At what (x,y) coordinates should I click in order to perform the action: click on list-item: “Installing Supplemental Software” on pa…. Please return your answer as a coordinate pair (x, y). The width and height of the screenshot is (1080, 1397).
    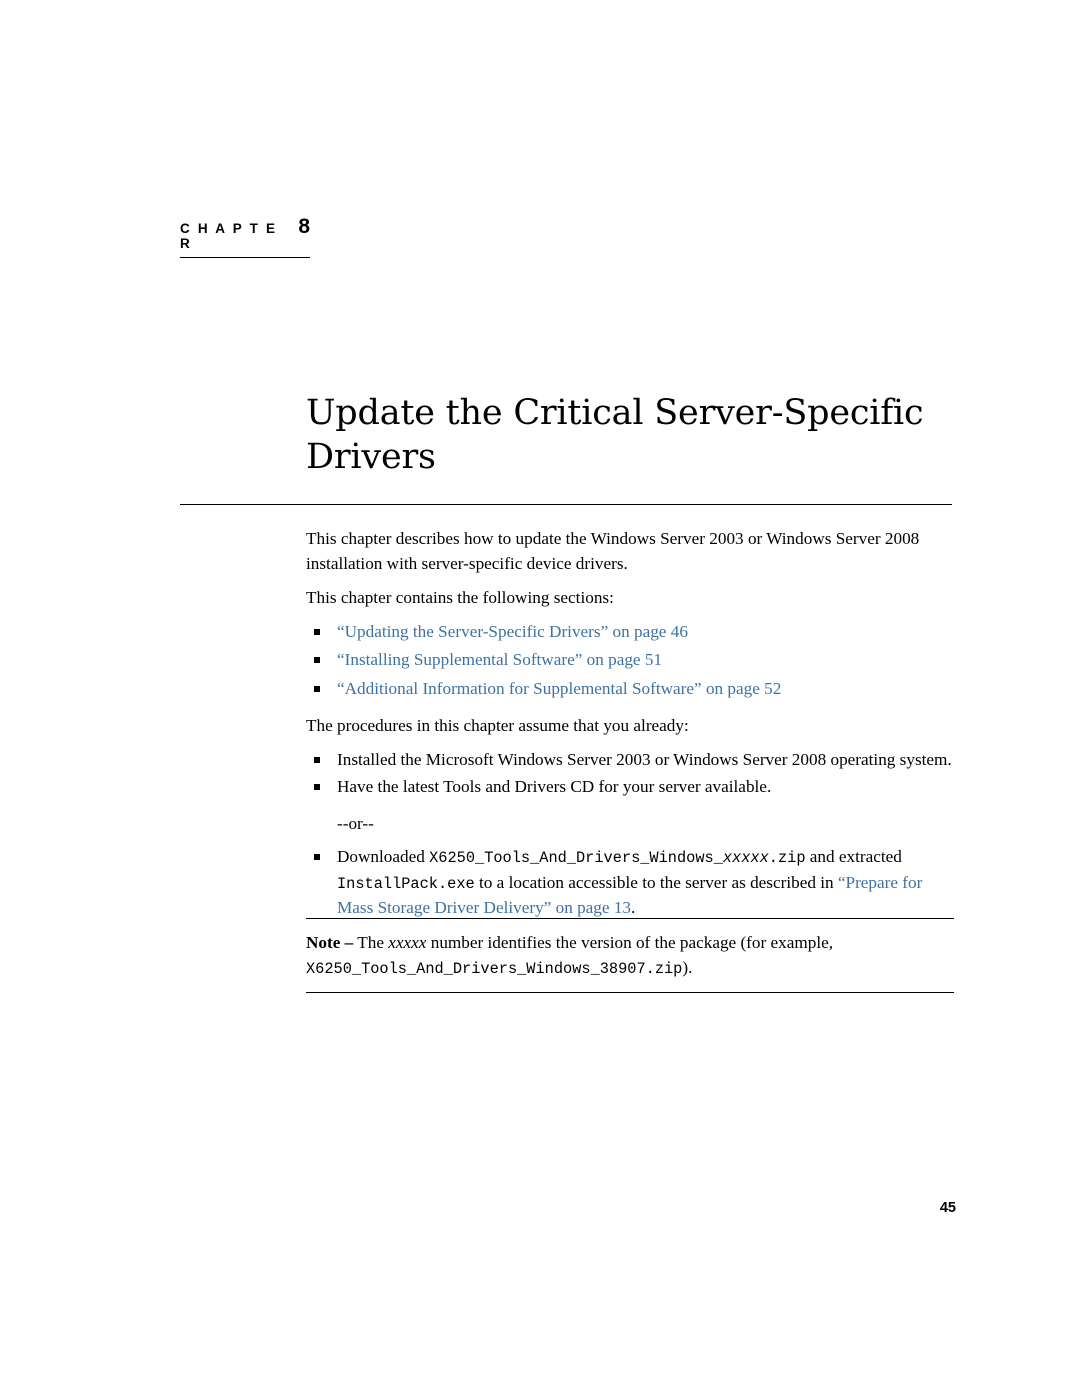
    Looking at the image, I should click on (630, 660).